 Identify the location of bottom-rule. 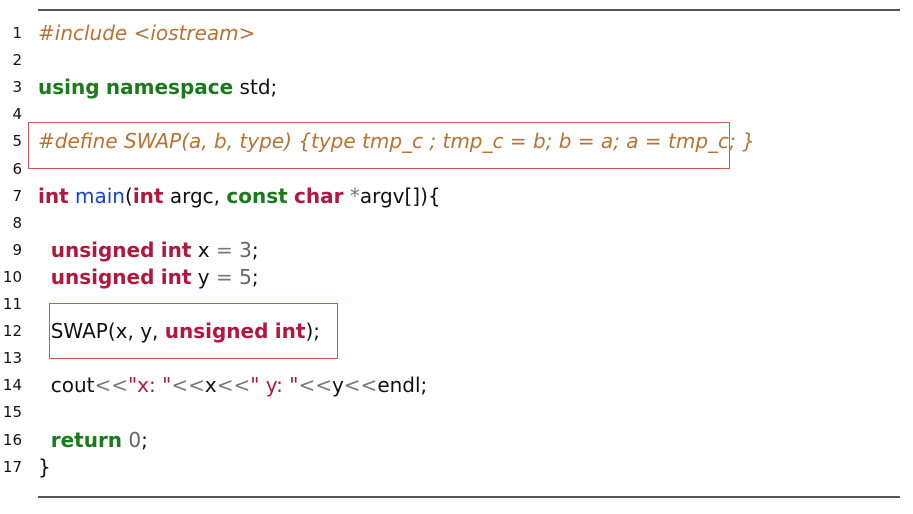
(469, 497).